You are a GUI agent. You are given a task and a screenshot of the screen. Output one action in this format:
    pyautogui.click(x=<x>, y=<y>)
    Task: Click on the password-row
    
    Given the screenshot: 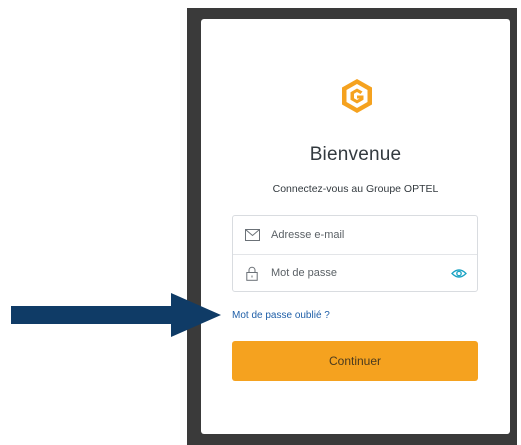 What is the action you would take?
    pyautogui.click(x=355, y=273)
    